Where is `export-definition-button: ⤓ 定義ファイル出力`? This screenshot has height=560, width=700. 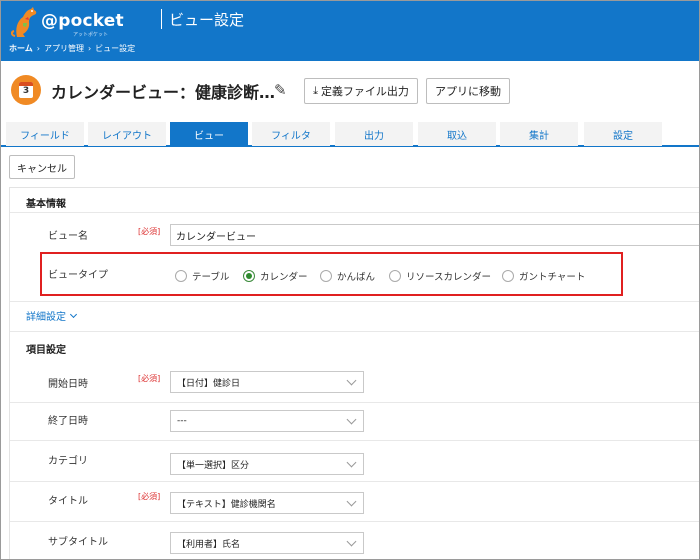
export-definition-button: ⤓ 定義ファイル出力 is located at coordinates (361, 91).